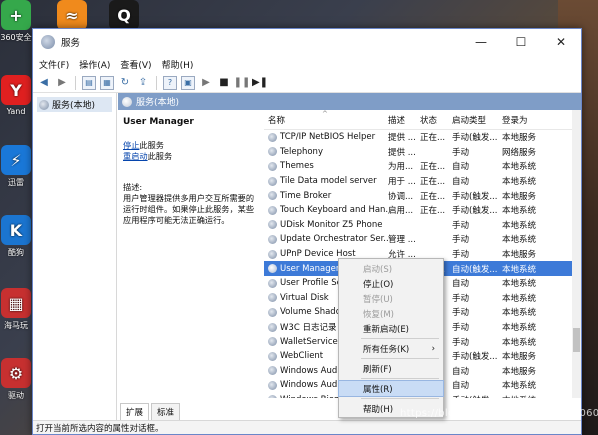  What do you see at coordinates (135, 64) in the screenshot?
I see `menu-view: 查看(V)` at bounding box center [135, 64].